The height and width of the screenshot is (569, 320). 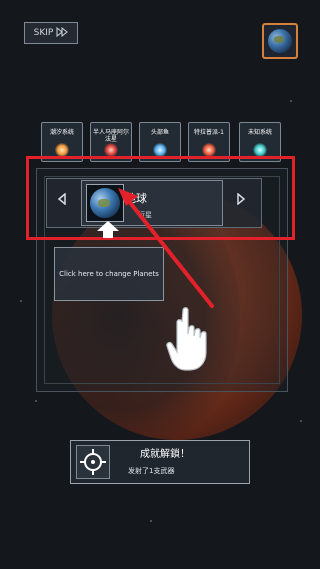 I want to click on crosshair-icon, so click(x=93, y=462).